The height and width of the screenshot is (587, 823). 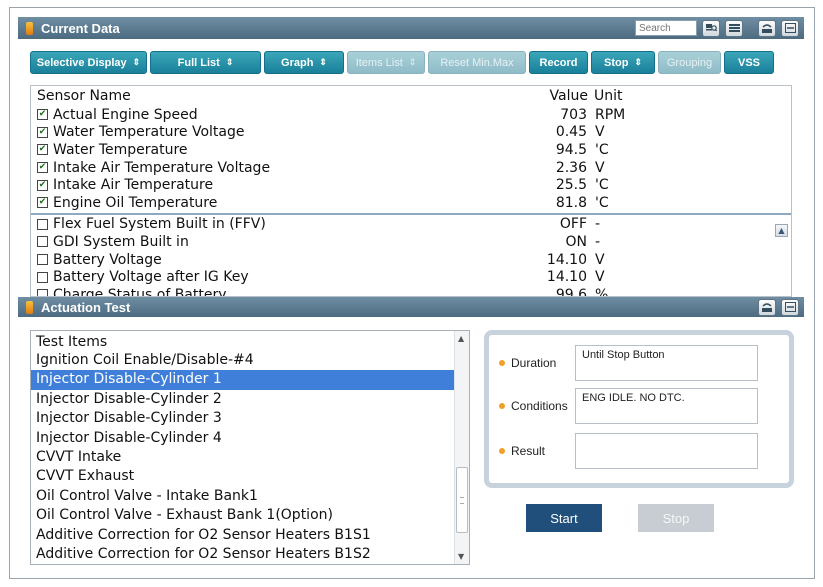 I want to click on sensor-name: Water Temperature, so click(x=120, y=149).